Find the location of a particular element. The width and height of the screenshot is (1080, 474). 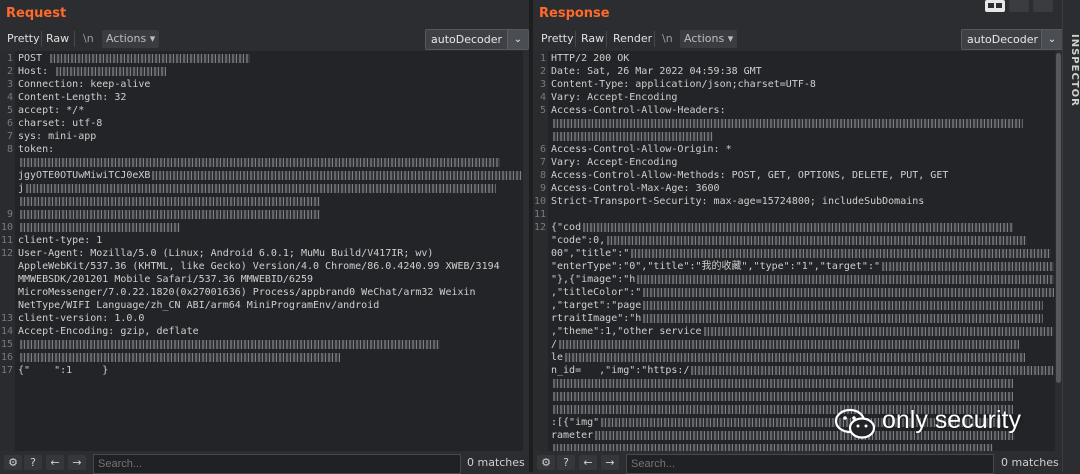

line-text: Host: is located at coordinates (92, 71).